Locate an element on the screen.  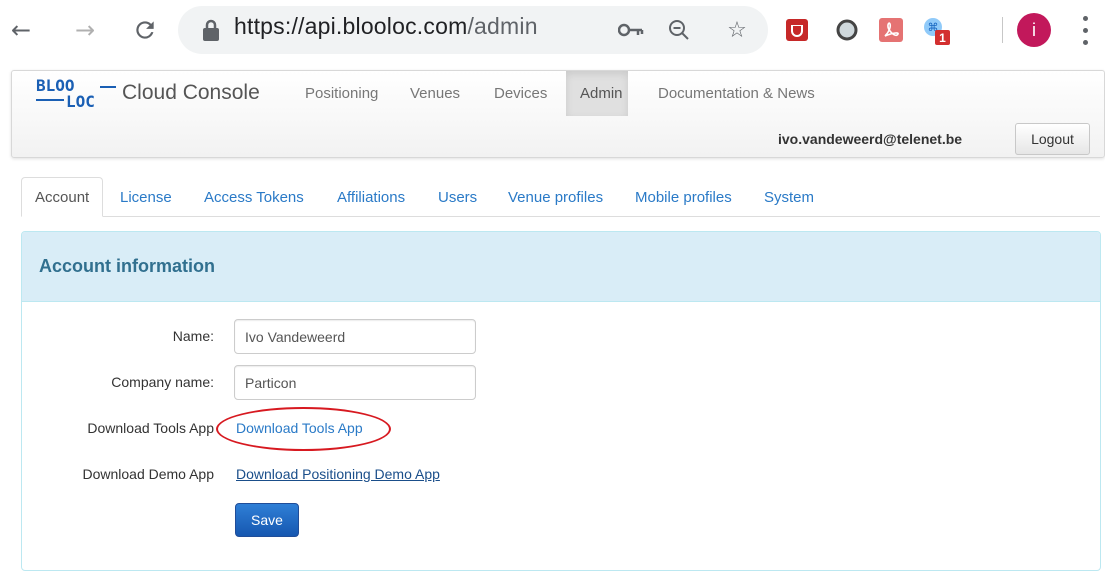
download-demo-app-link: Download Positioning Demo App is located at coordinates (338, 474).